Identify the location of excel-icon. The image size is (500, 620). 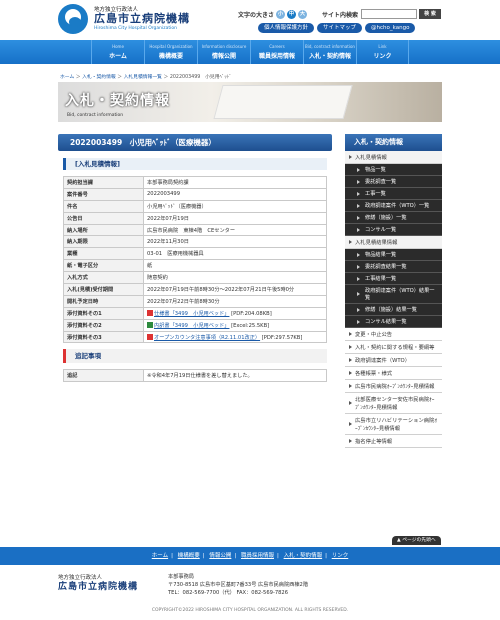
(150, 325).